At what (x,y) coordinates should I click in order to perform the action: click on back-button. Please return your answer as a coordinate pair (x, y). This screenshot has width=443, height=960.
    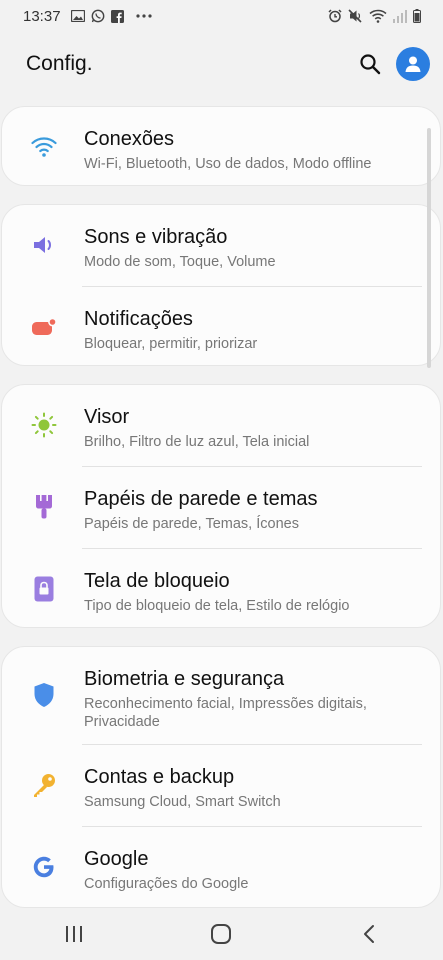
    Looking at the image, I should click on (369, 934).